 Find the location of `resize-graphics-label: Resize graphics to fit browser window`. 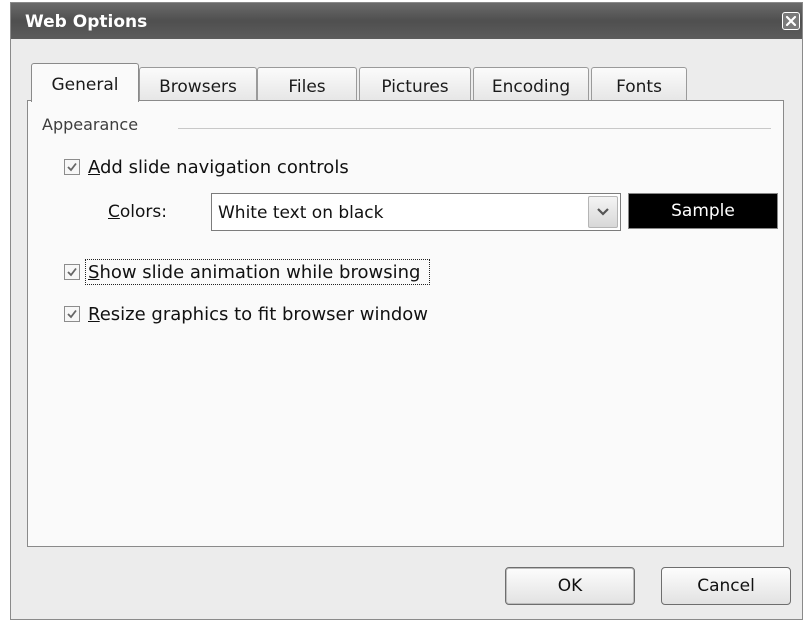

resize-graphics-label: Resize graphics to fit browser window is located at coordinates (258, 314).